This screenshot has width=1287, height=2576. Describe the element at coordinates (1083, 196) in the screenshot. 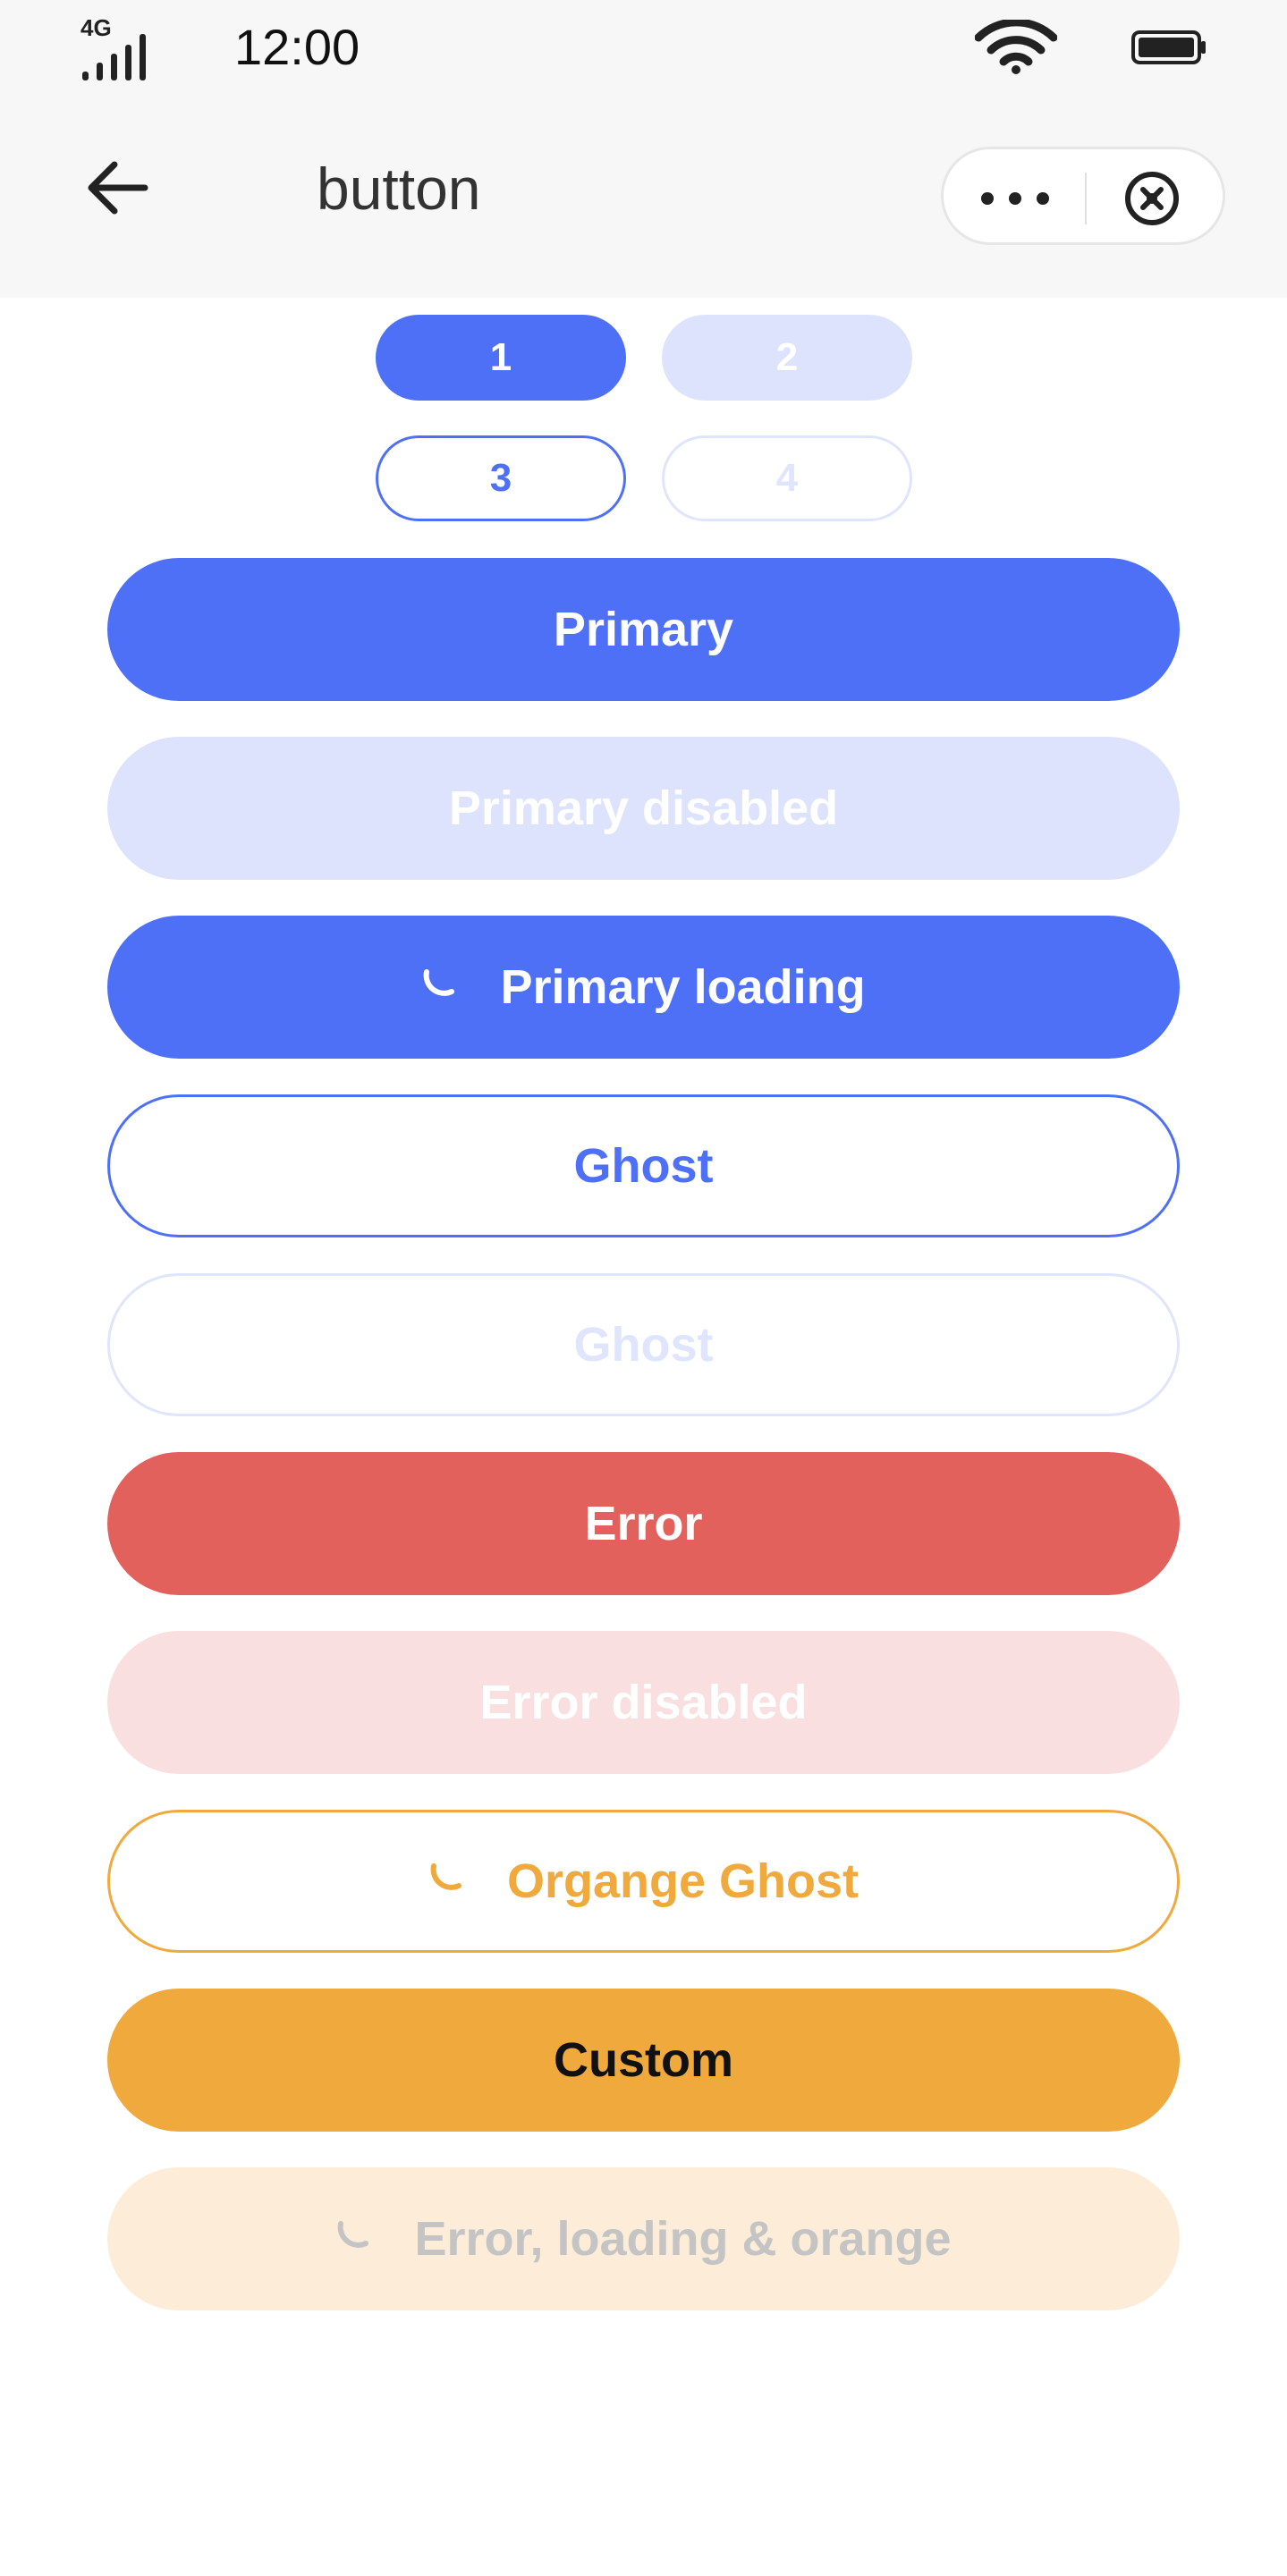

I see `menu-capsule` at that location.